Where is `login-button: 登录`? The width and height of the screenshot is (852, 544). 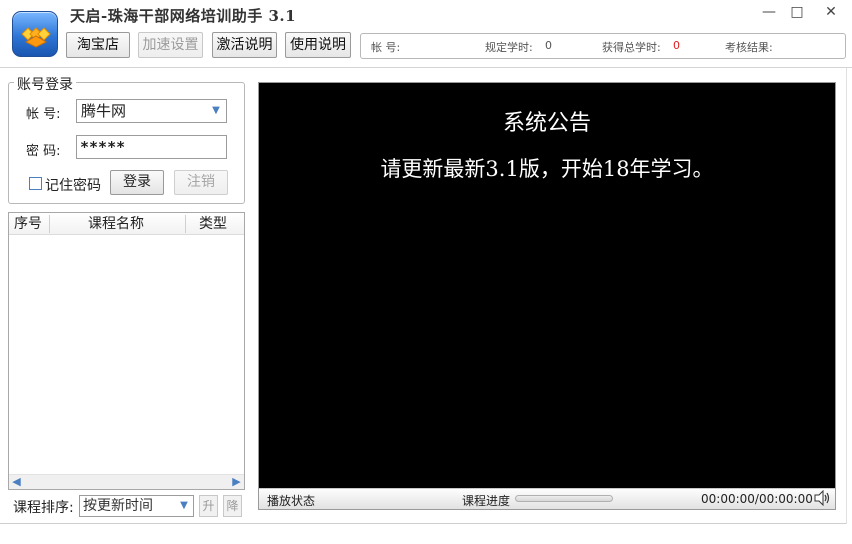 login-button: 登录 is located at coordinates (137, 182).